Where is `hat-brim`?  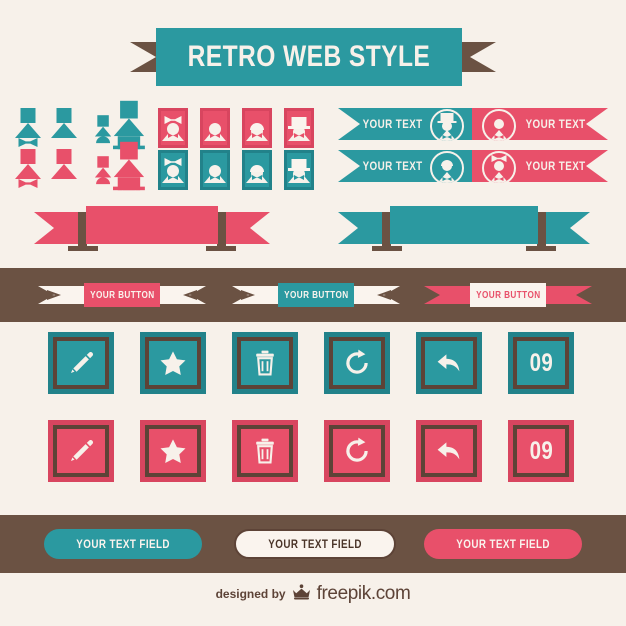
hat-brim is located at coordinates (299, 169).